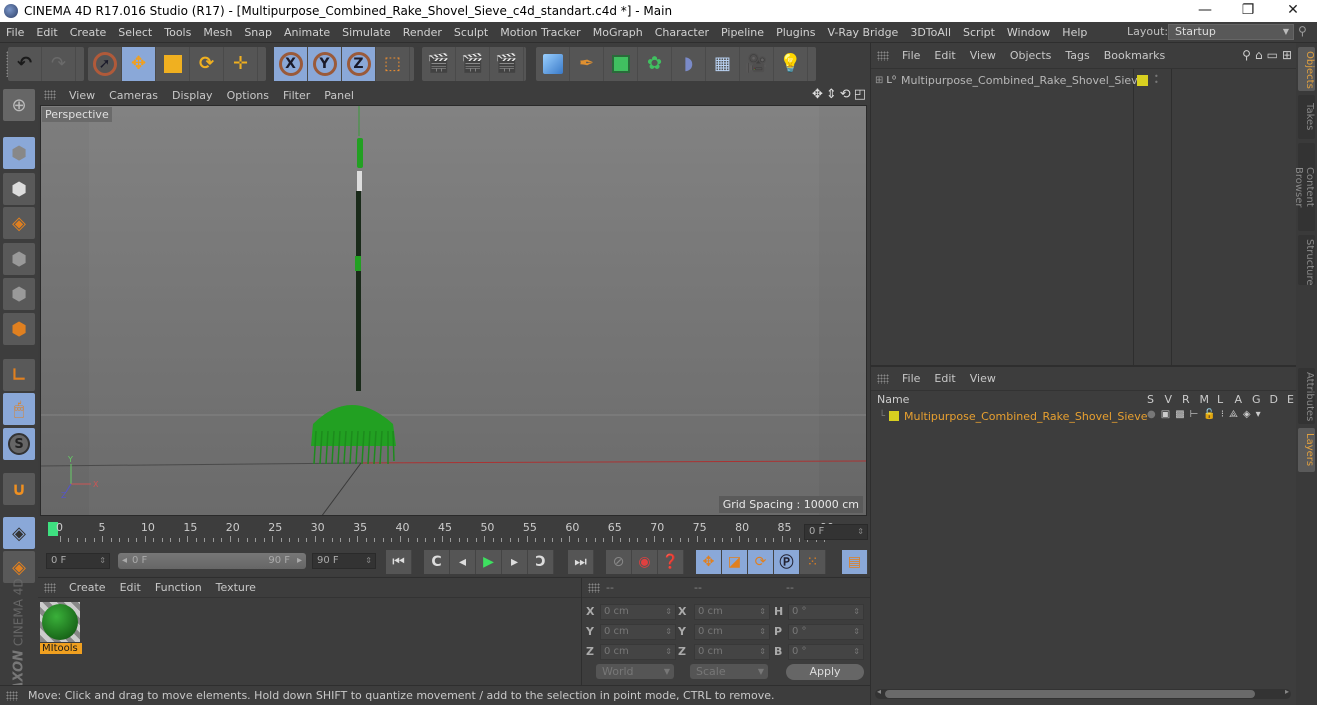 The height and width of the screenshot is (705, 1317). Describe the element at coordinates (682, 32) in the screenshot. I see `menu-character: Character` at that location.